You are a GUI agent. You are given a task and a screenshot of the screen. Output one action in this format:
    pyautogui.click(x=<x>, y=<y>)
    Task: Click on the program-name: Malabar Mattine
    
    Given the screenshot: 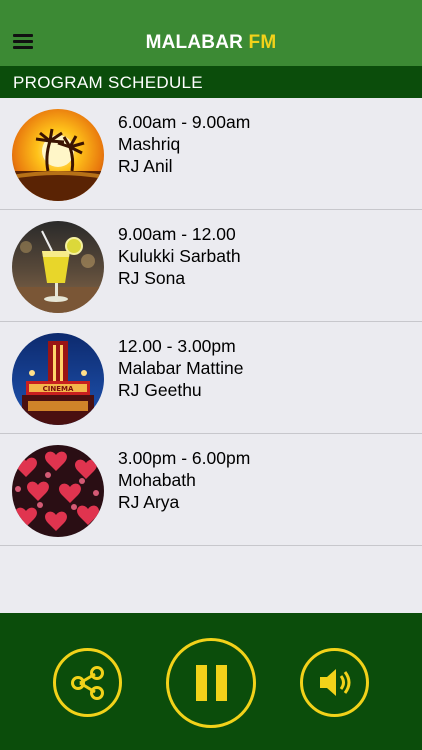 What is the action you would take?
    pyautogui.click(x=181, y=368)
    